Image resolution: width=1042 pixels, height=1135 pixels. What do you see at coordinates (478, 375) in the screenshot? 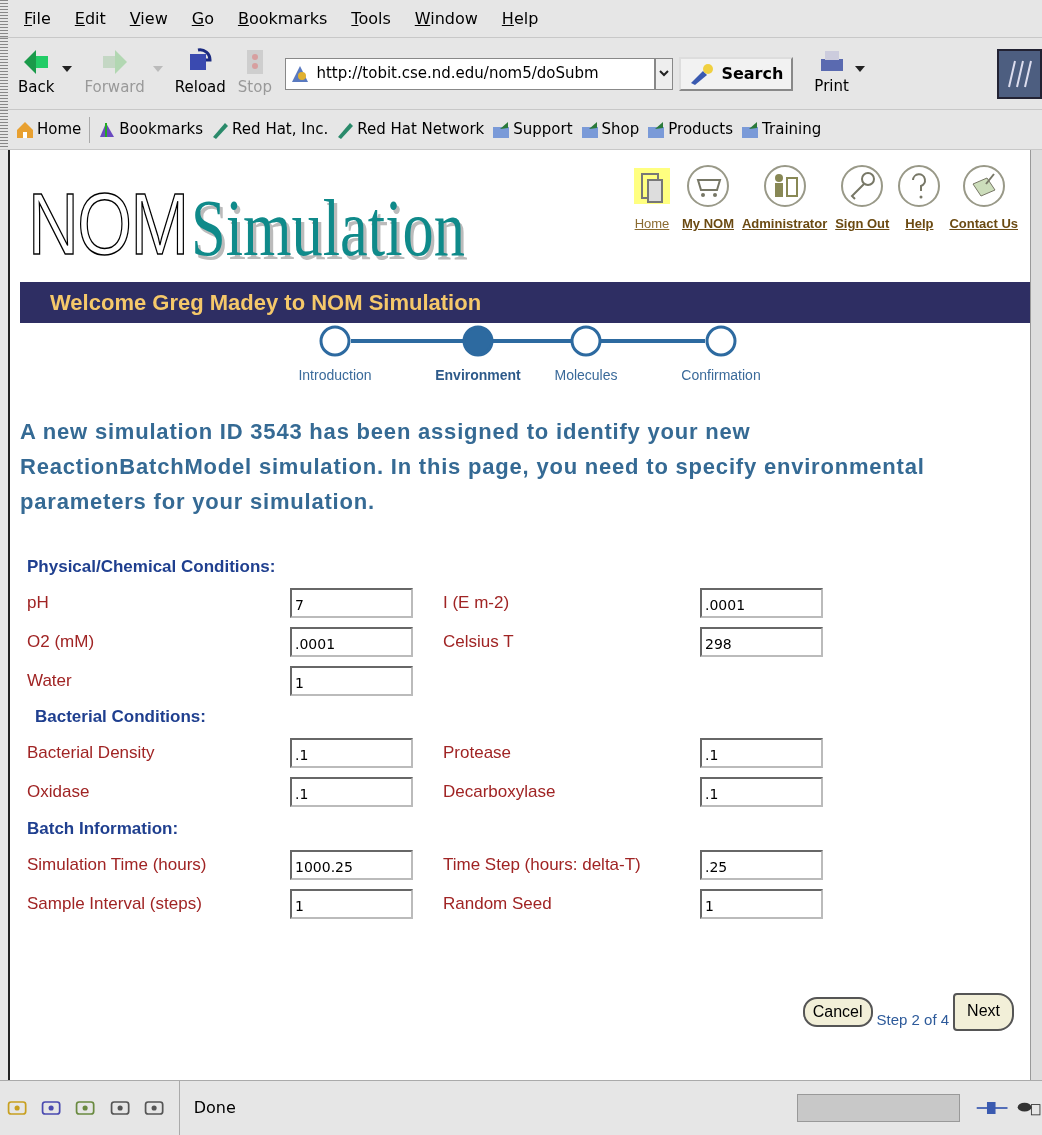
I see `step-label: Environment` at bounding box center [478, 375].